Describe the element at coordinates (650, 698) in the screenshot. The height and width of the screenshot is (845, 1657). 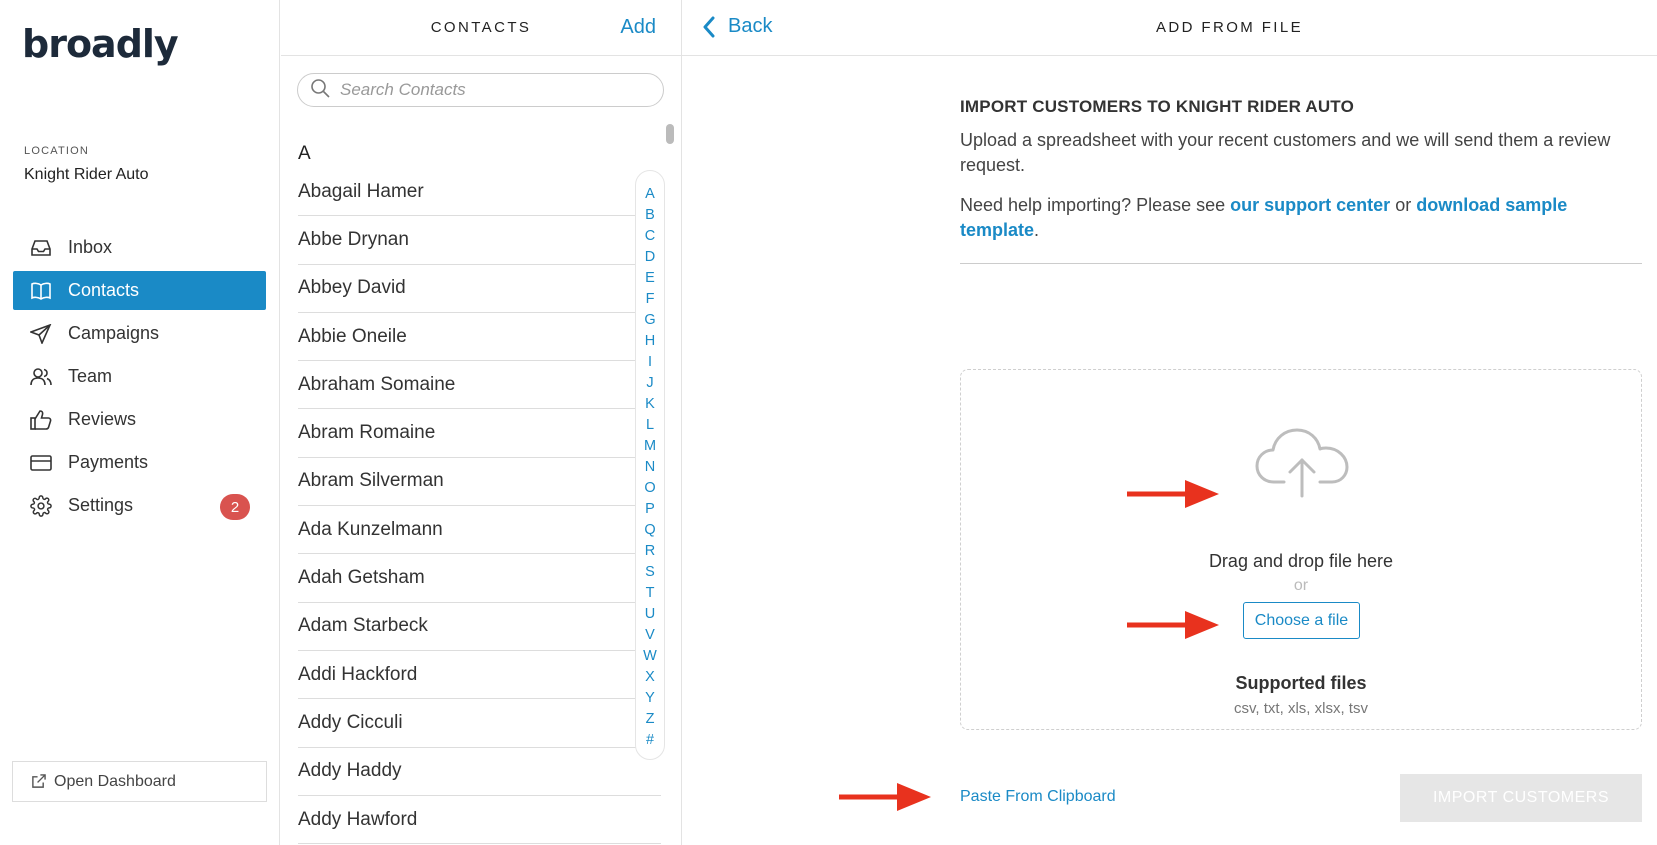
I see `alphabet-index-letter: Y` at that location.